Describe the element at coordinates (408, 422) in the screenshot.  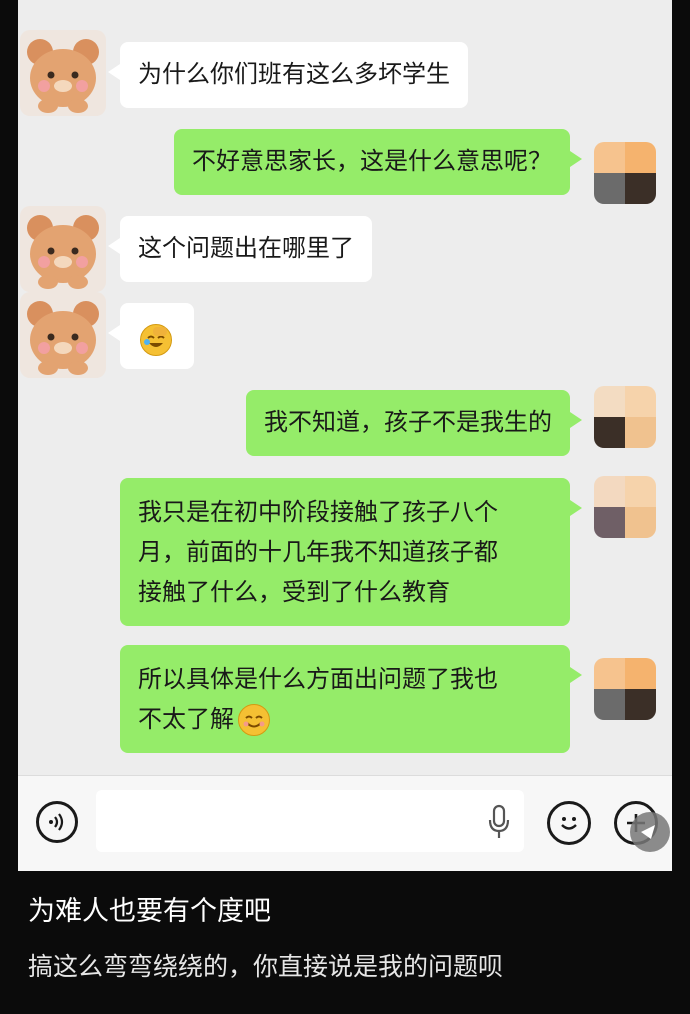
I see `message-text: 我不知道，孩子不是我生的` at that location.